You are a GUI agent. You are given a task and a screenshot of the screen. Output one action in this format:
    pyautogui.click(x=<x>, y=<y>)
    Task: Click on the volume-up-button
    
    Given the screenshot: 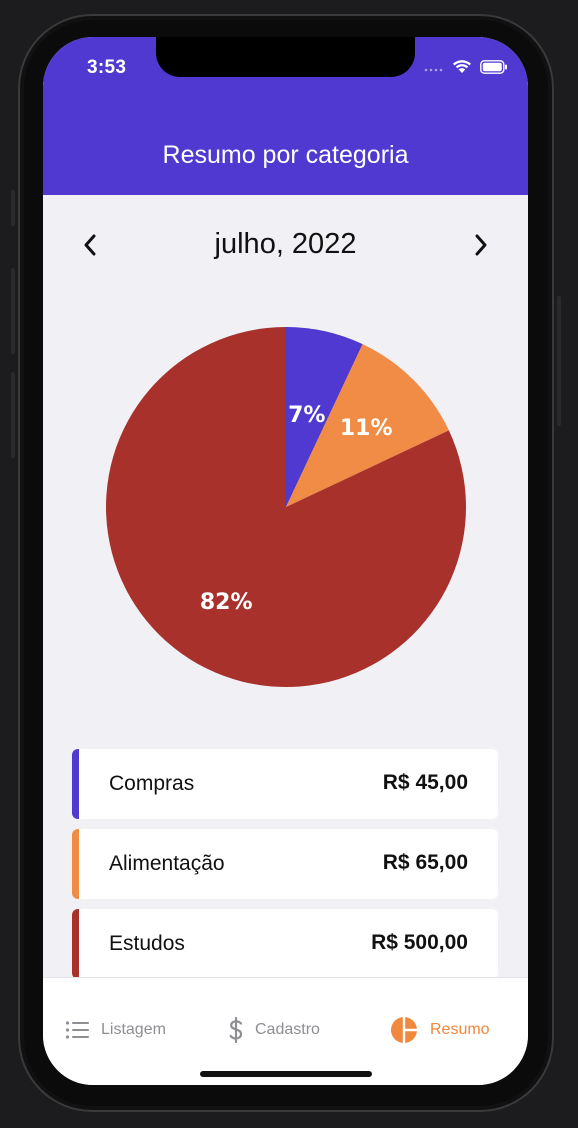 What is the action you would take?
    pyautogui.click(x=13, y=311)
    